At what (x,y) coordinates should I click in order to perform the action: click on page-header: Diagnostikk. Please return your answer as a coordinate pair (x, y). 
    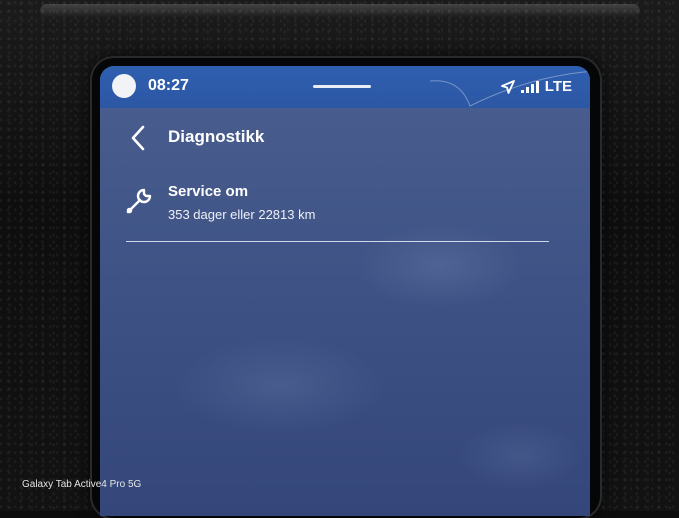
    Looking at the image, I should click on (345, 138).